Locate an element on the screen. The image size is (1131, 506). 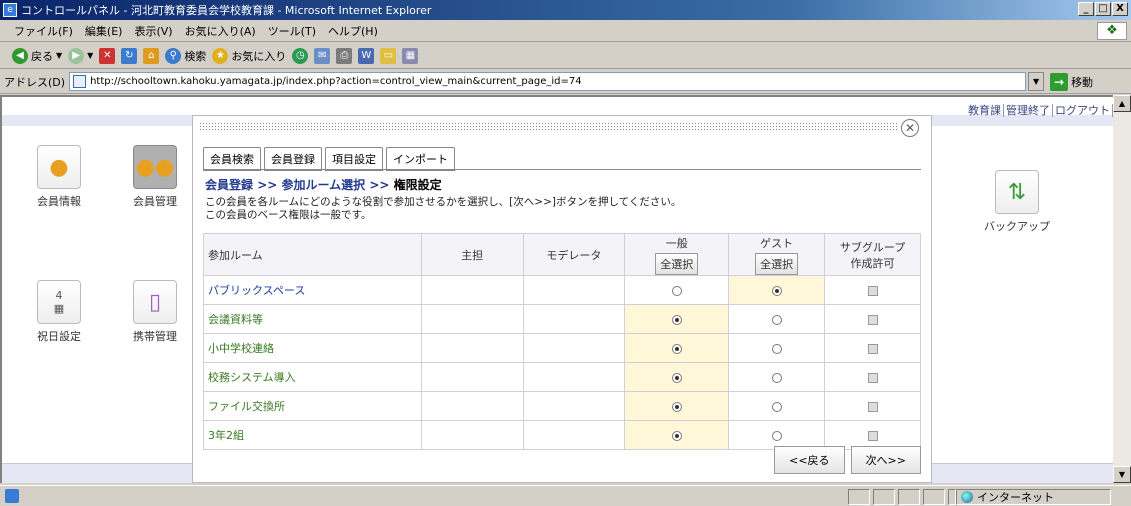
address-dropdown-button: ▼ is located at coordinates (1036, 81).